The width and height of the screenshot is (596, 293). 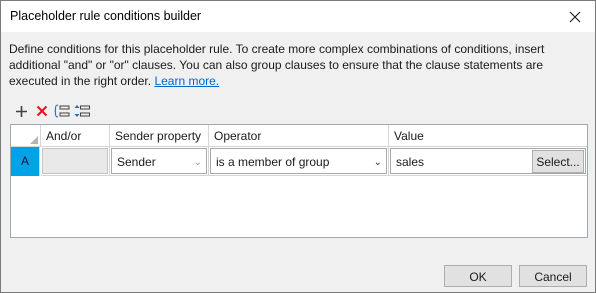 I want to click on sender-property-combobox: Sender ⌄, so click(x=159, y=161).